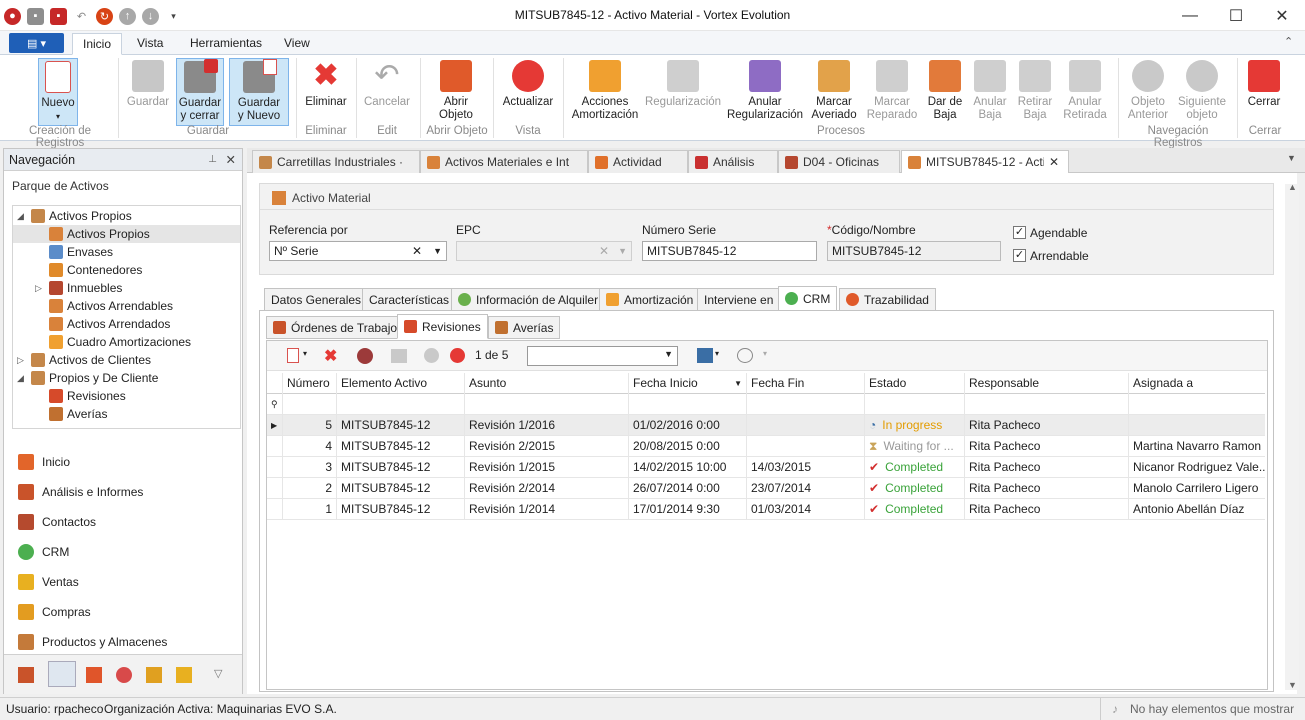 This screenshot has height=720, width=1305. I want to click on col-numero: Número, so click(310, 383).